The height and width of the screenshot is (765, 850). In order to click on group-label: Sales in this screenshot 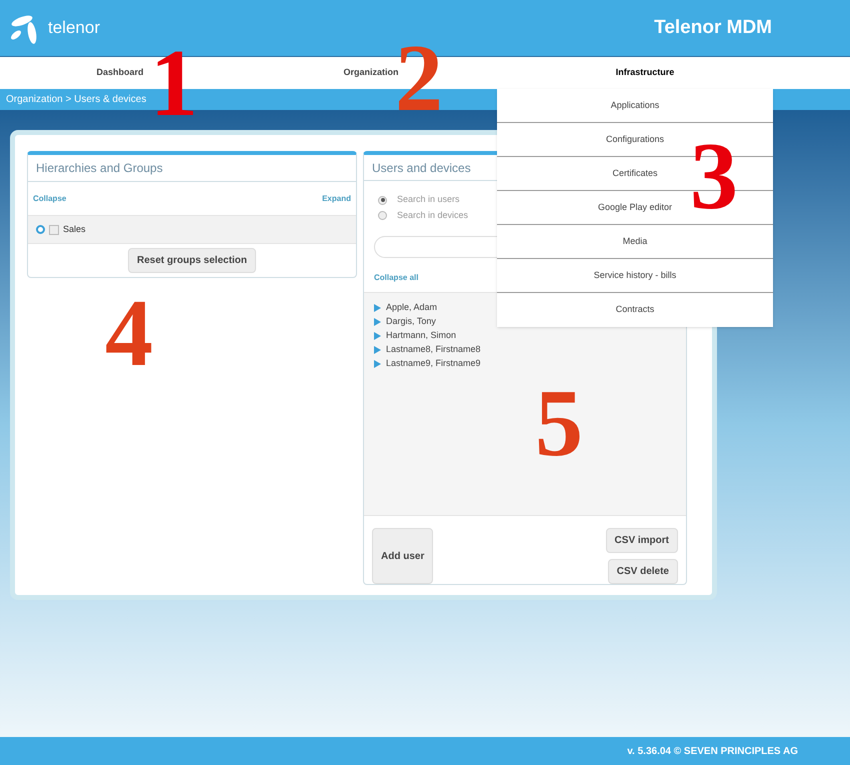, I will do `click(74, 229)`.